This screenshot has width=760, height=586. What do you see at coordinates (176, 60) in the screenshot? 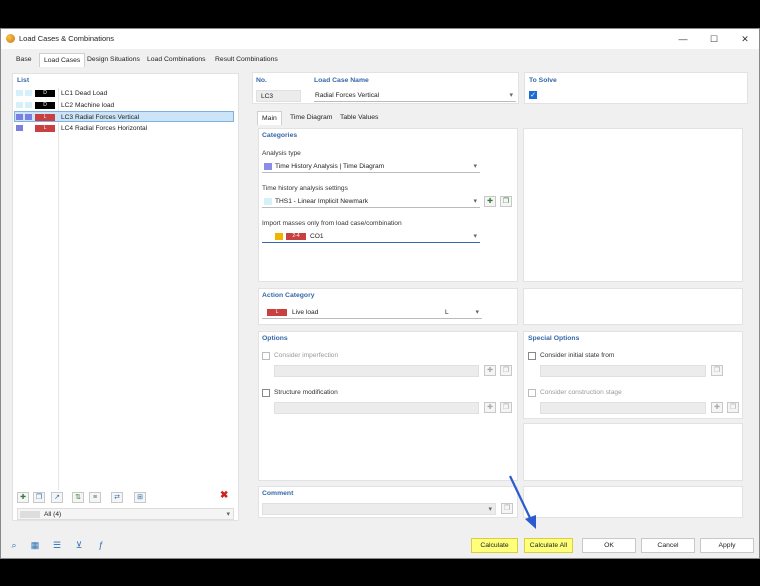
I see `tab-load-combinations: Load Combinations` at bounding box center [176, 60].